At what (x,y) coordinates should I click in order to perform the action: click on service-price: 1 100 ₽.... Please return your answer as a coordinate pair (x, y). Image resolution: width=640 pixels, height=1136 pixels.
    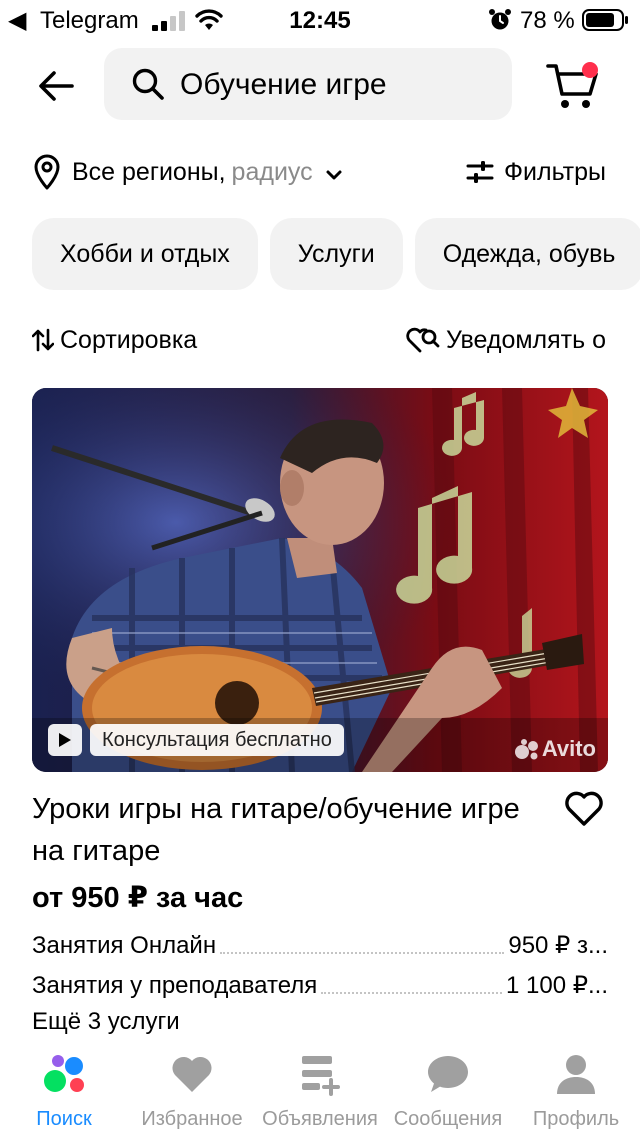
    Looking at the image, I should click on (557, 985).